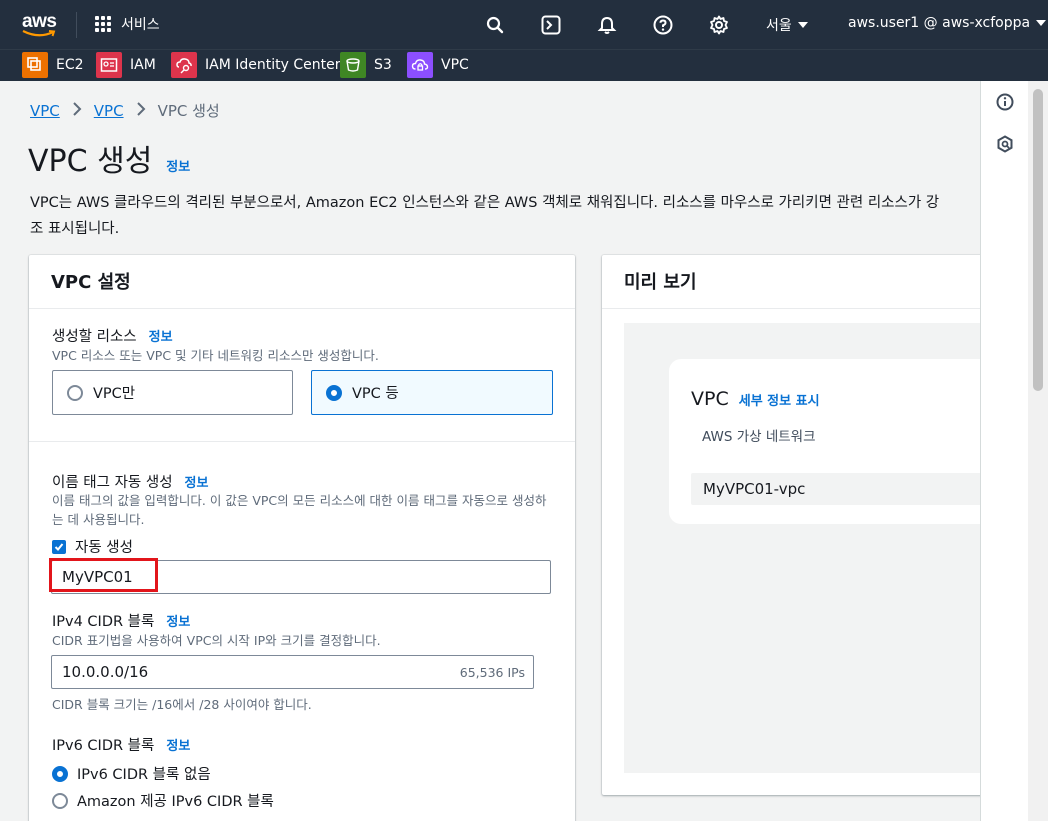  Describe the element at coordinates (1004, 451) in the screenshot. I see `tools-rail` at that location.